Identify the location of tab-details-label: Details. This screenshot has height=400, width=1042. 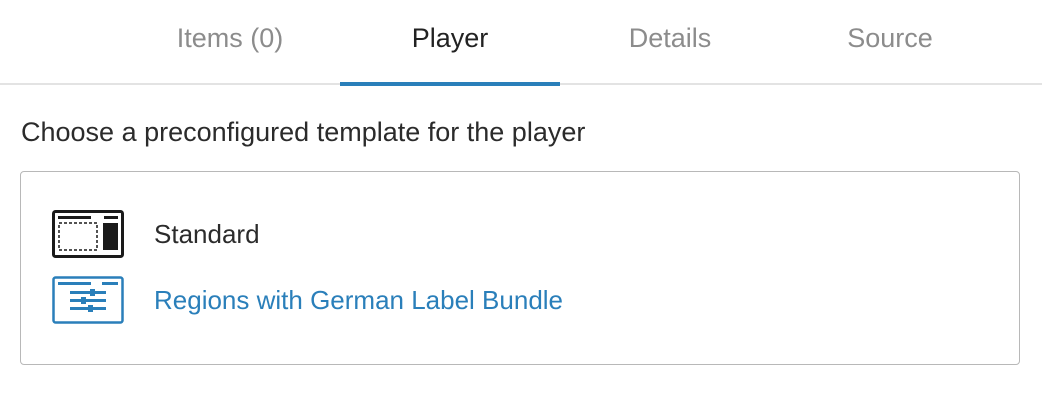
(670, 38).